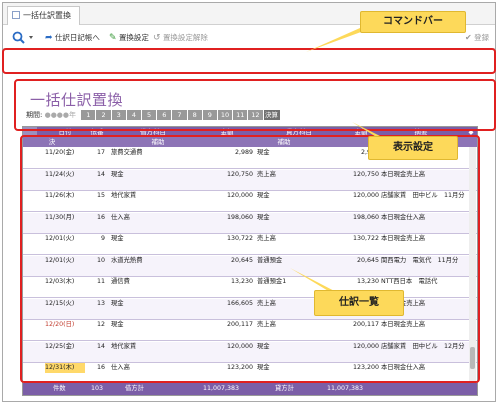  What do you see at coordinates (413, 148) in the screenshot?
I see `callout-display-settings: 表示設定` at bounding box center [413, 148].